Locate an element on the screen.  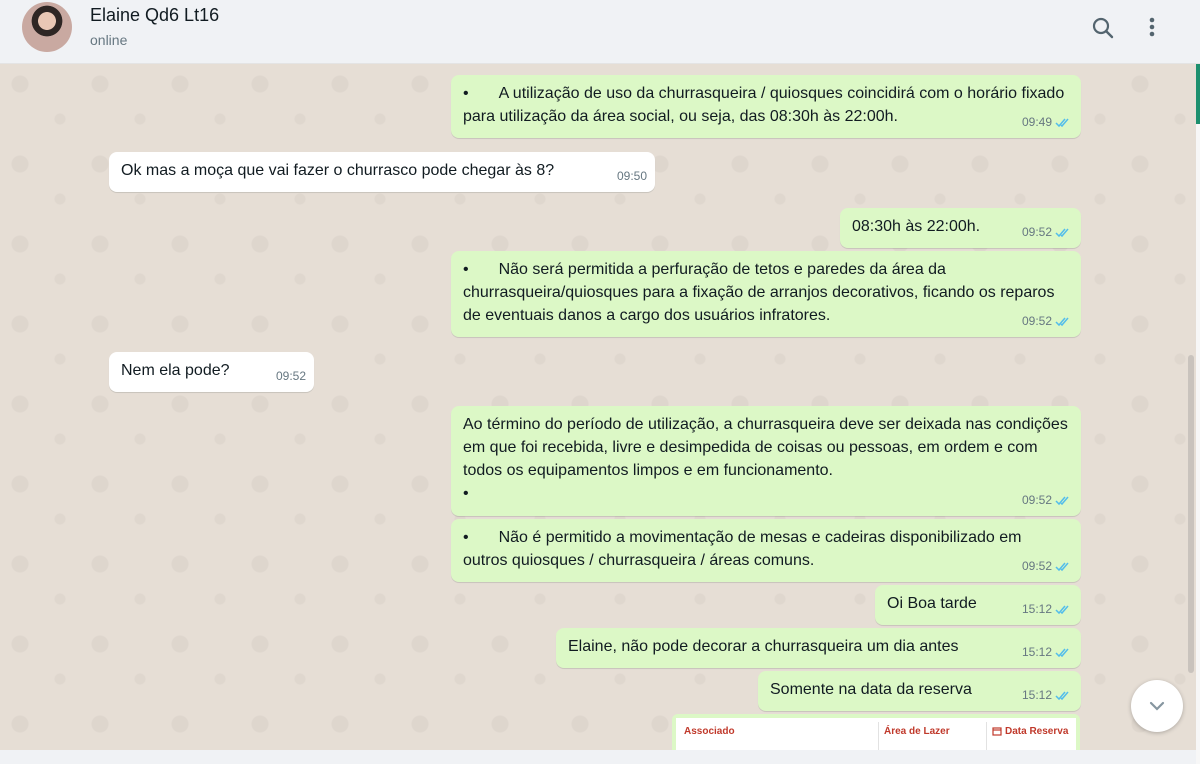
message-bubble: Oi Boa tarde 15:12 is located at coordinates (978, 605).